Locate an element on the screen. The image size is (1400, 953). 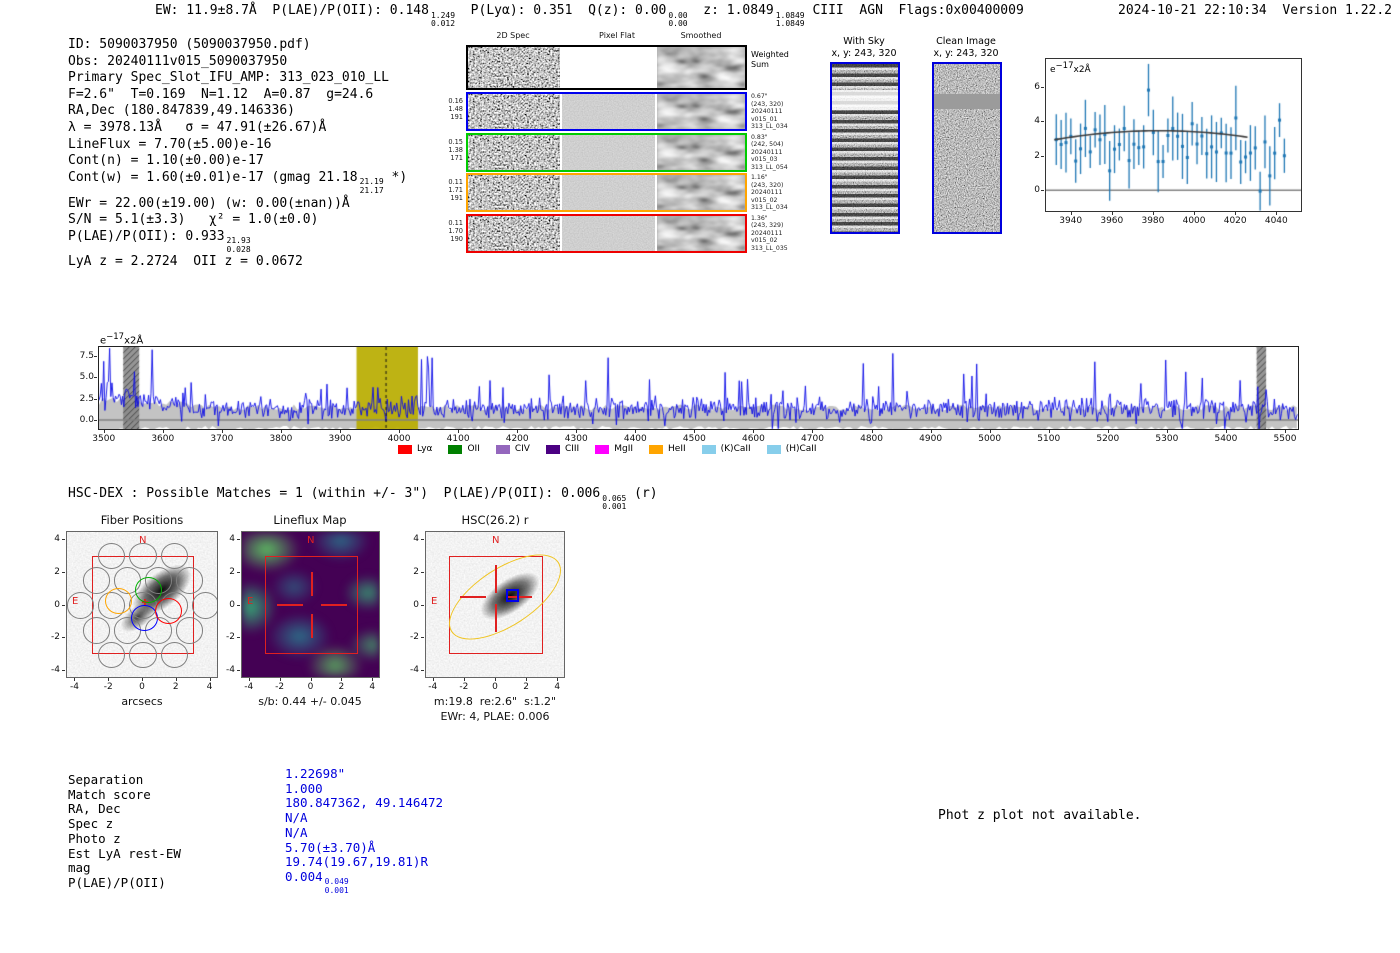
clean-image-coords: x, y: 243, 320 is located at coordinates (966, 53).